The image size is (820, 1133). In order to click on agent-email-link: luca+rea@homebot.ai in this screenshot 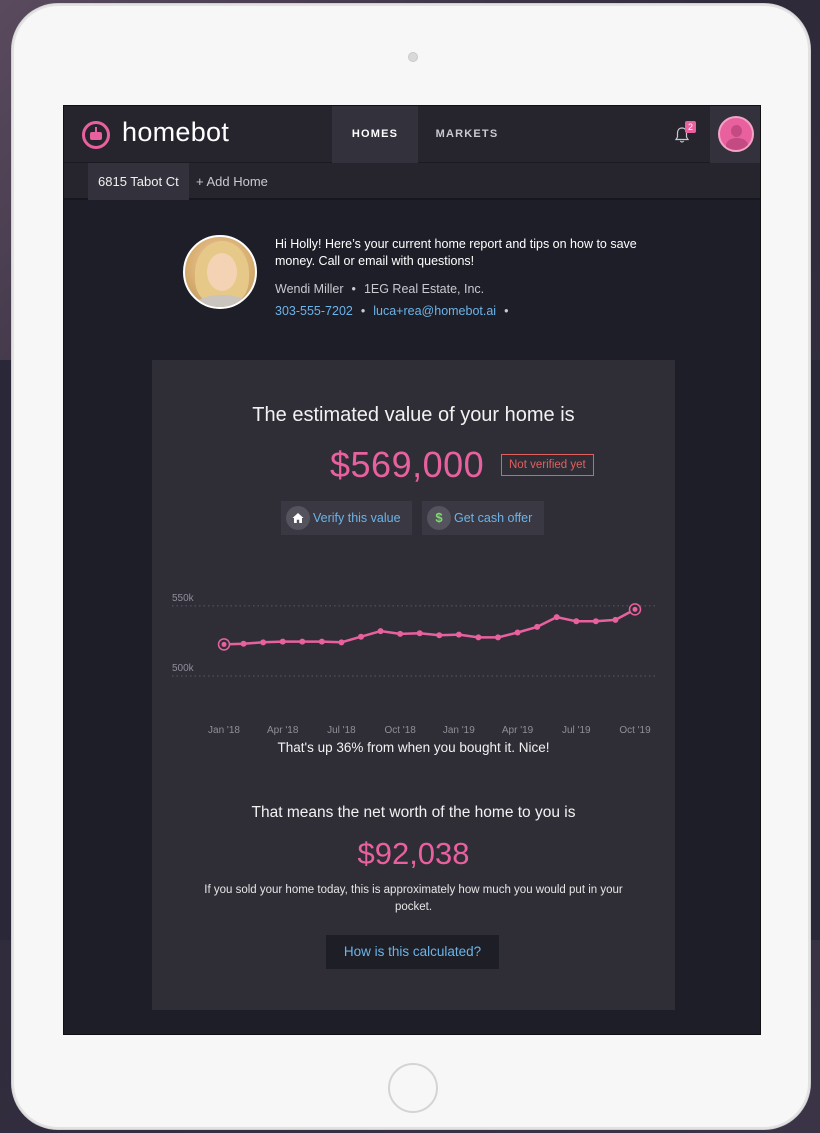, I will do `click(434, 311)`.